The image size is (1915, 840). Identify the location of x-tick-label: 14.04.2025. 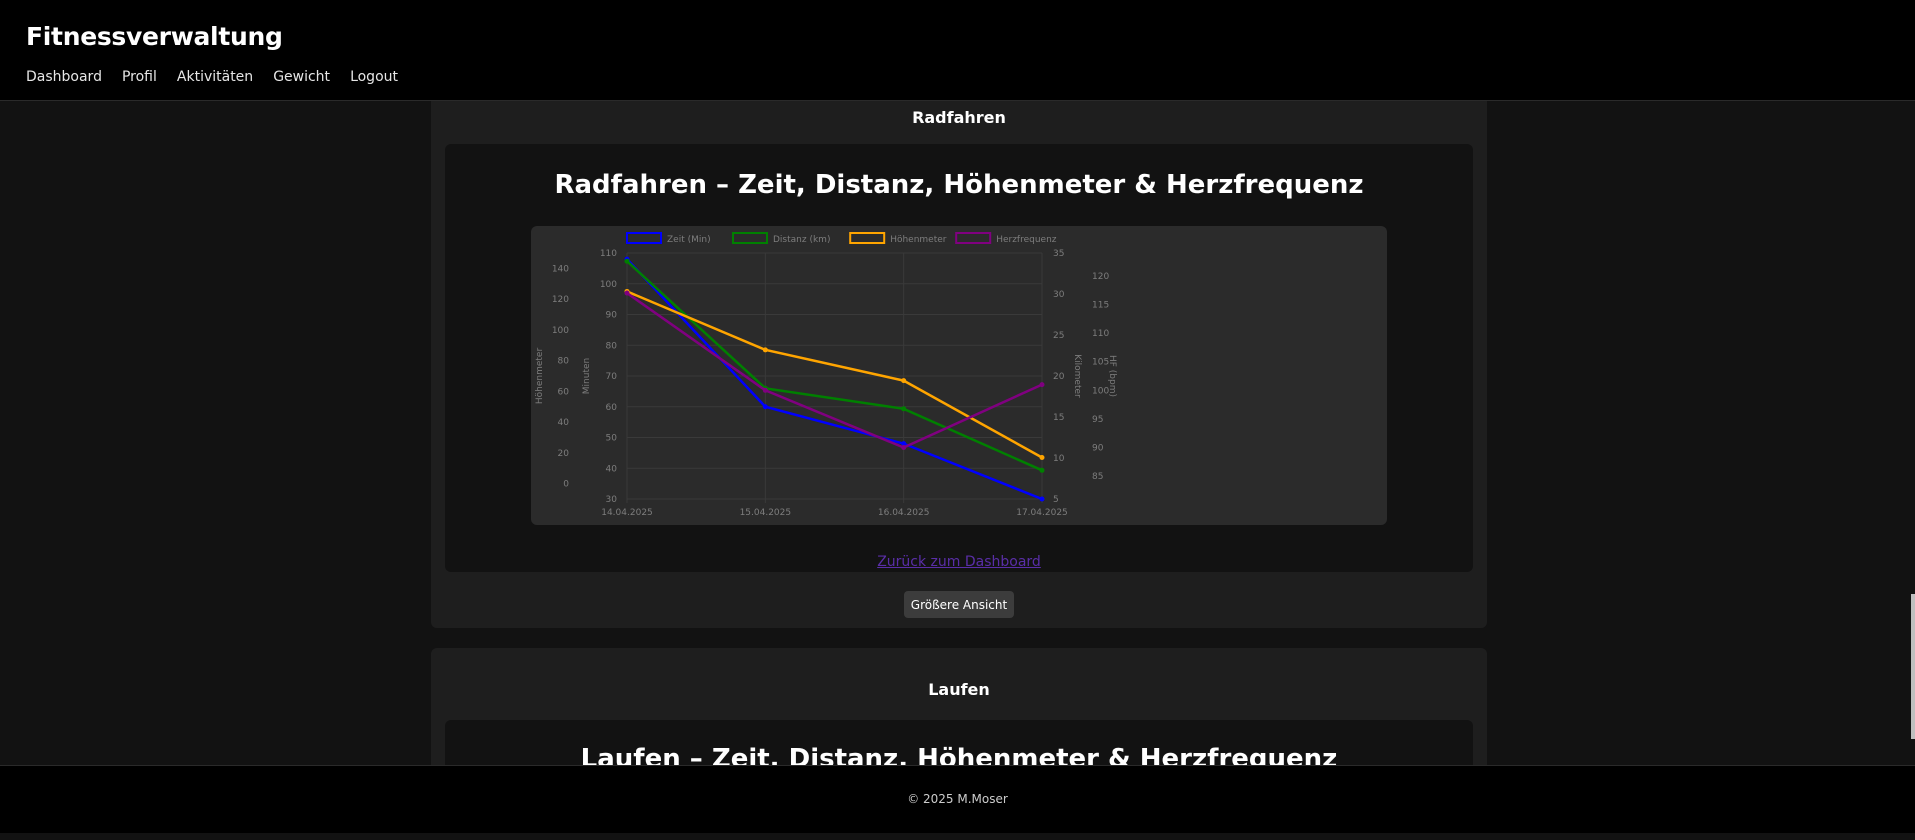
(627, 513).